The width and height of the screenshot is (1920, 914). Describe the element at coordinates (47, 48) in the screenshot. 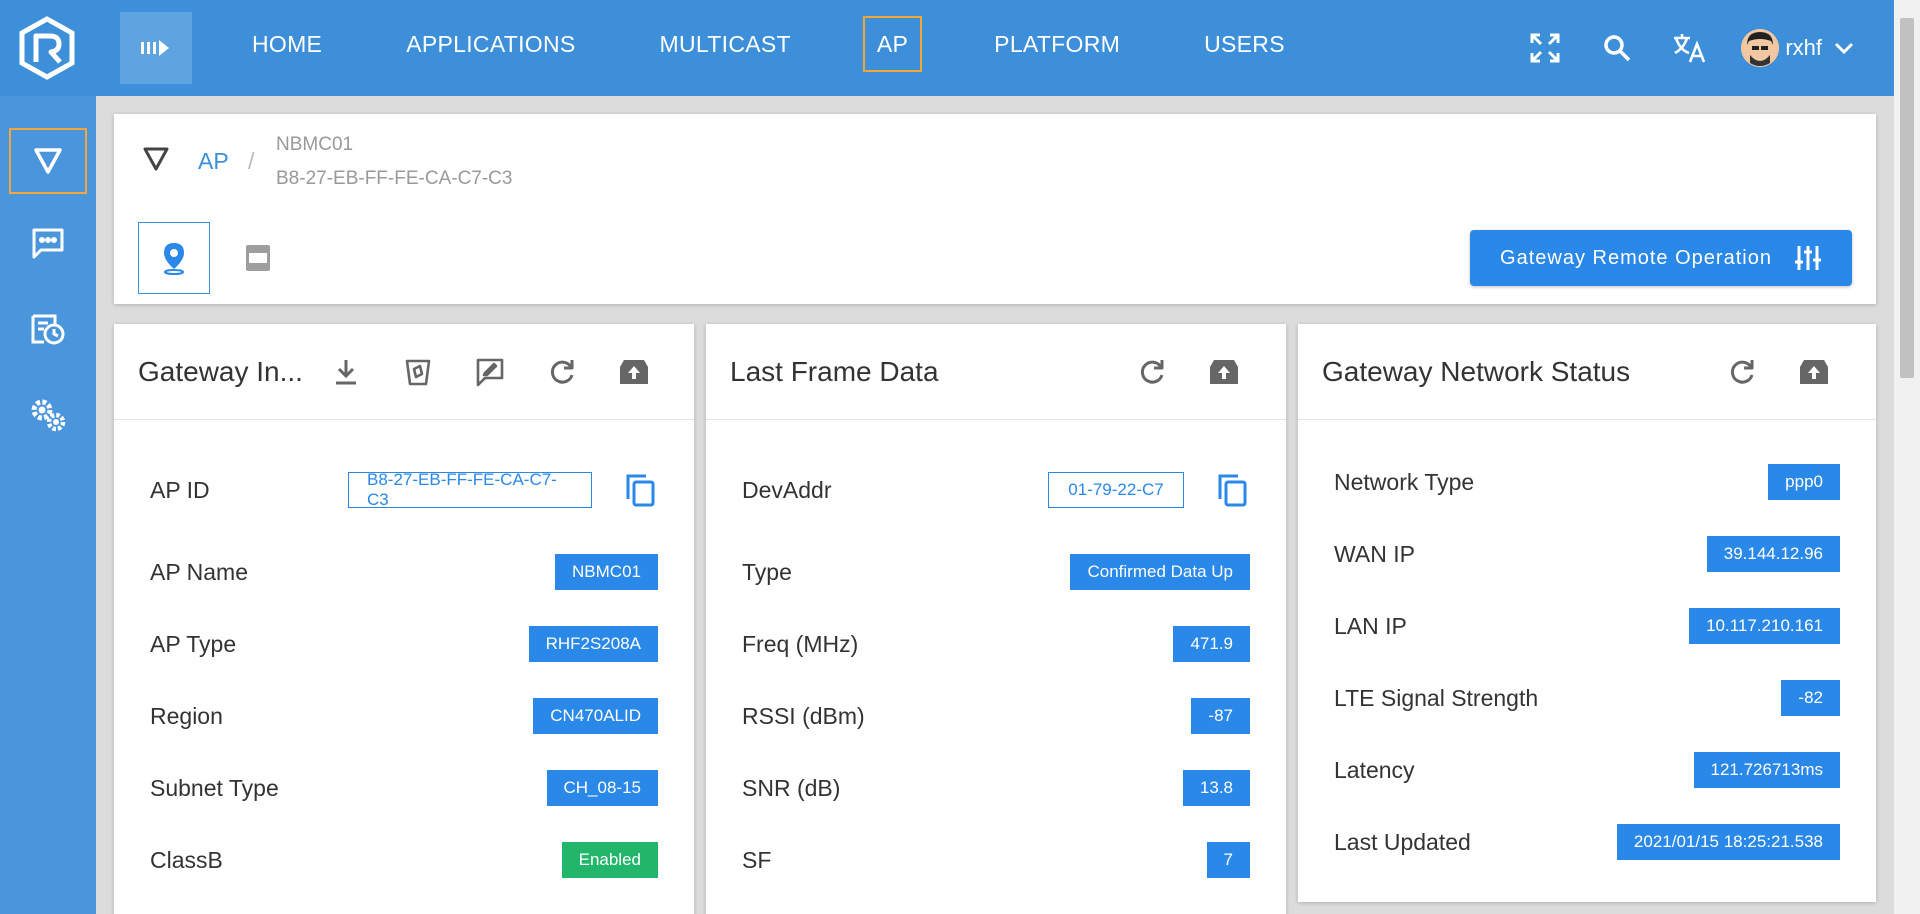

I see `logo-icon` at that location.